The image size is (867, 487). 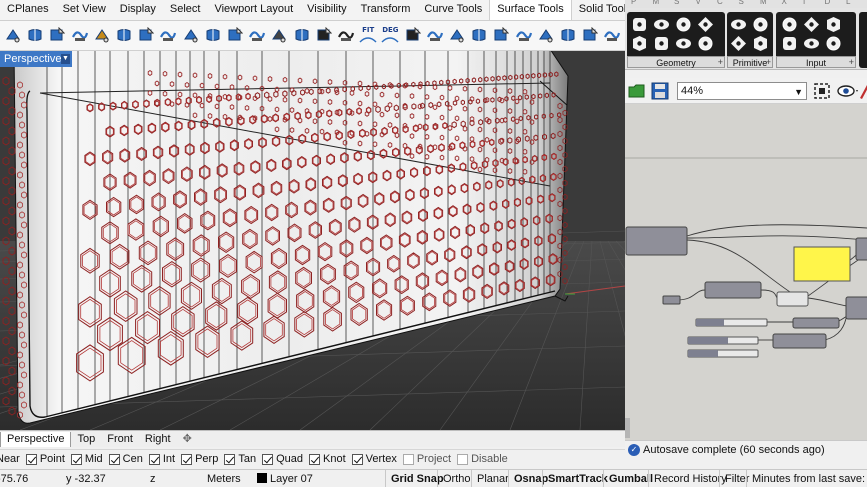 I want to click on gh-input-expand: +, so click(x=851, y=62).